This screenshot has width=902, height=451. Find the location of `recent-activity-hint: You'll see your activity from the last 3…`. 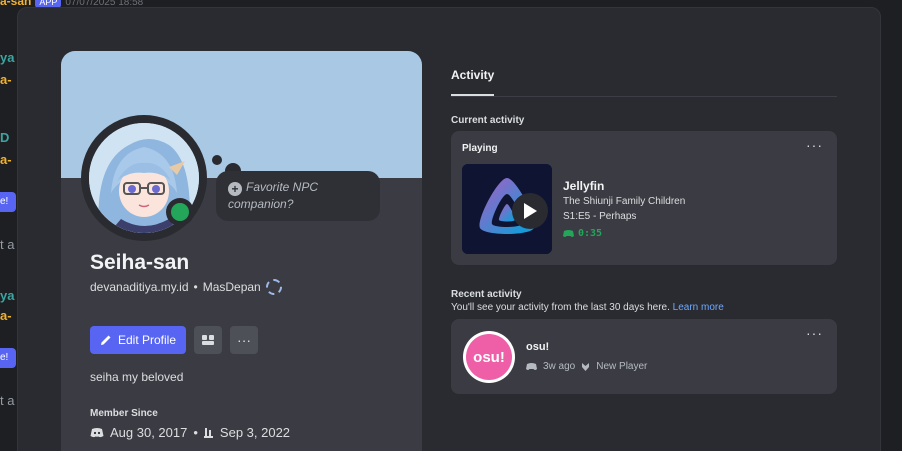

recent-activity-hint: You'll see your activity from the last 3… is located at coordinates (587, 307).